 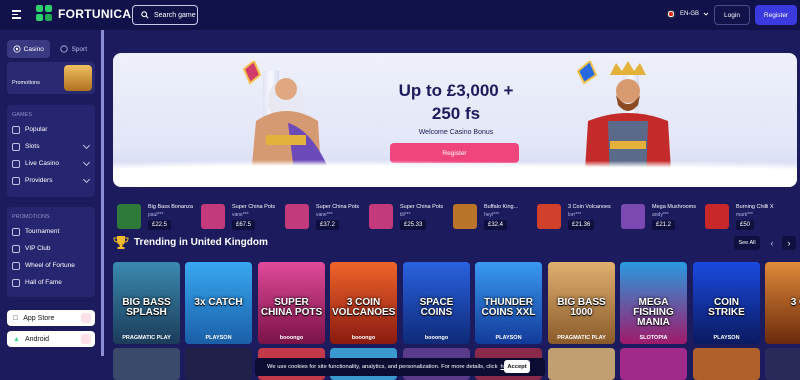 I want to click on app-store-button:  App Store, so click(x=51, y=318).